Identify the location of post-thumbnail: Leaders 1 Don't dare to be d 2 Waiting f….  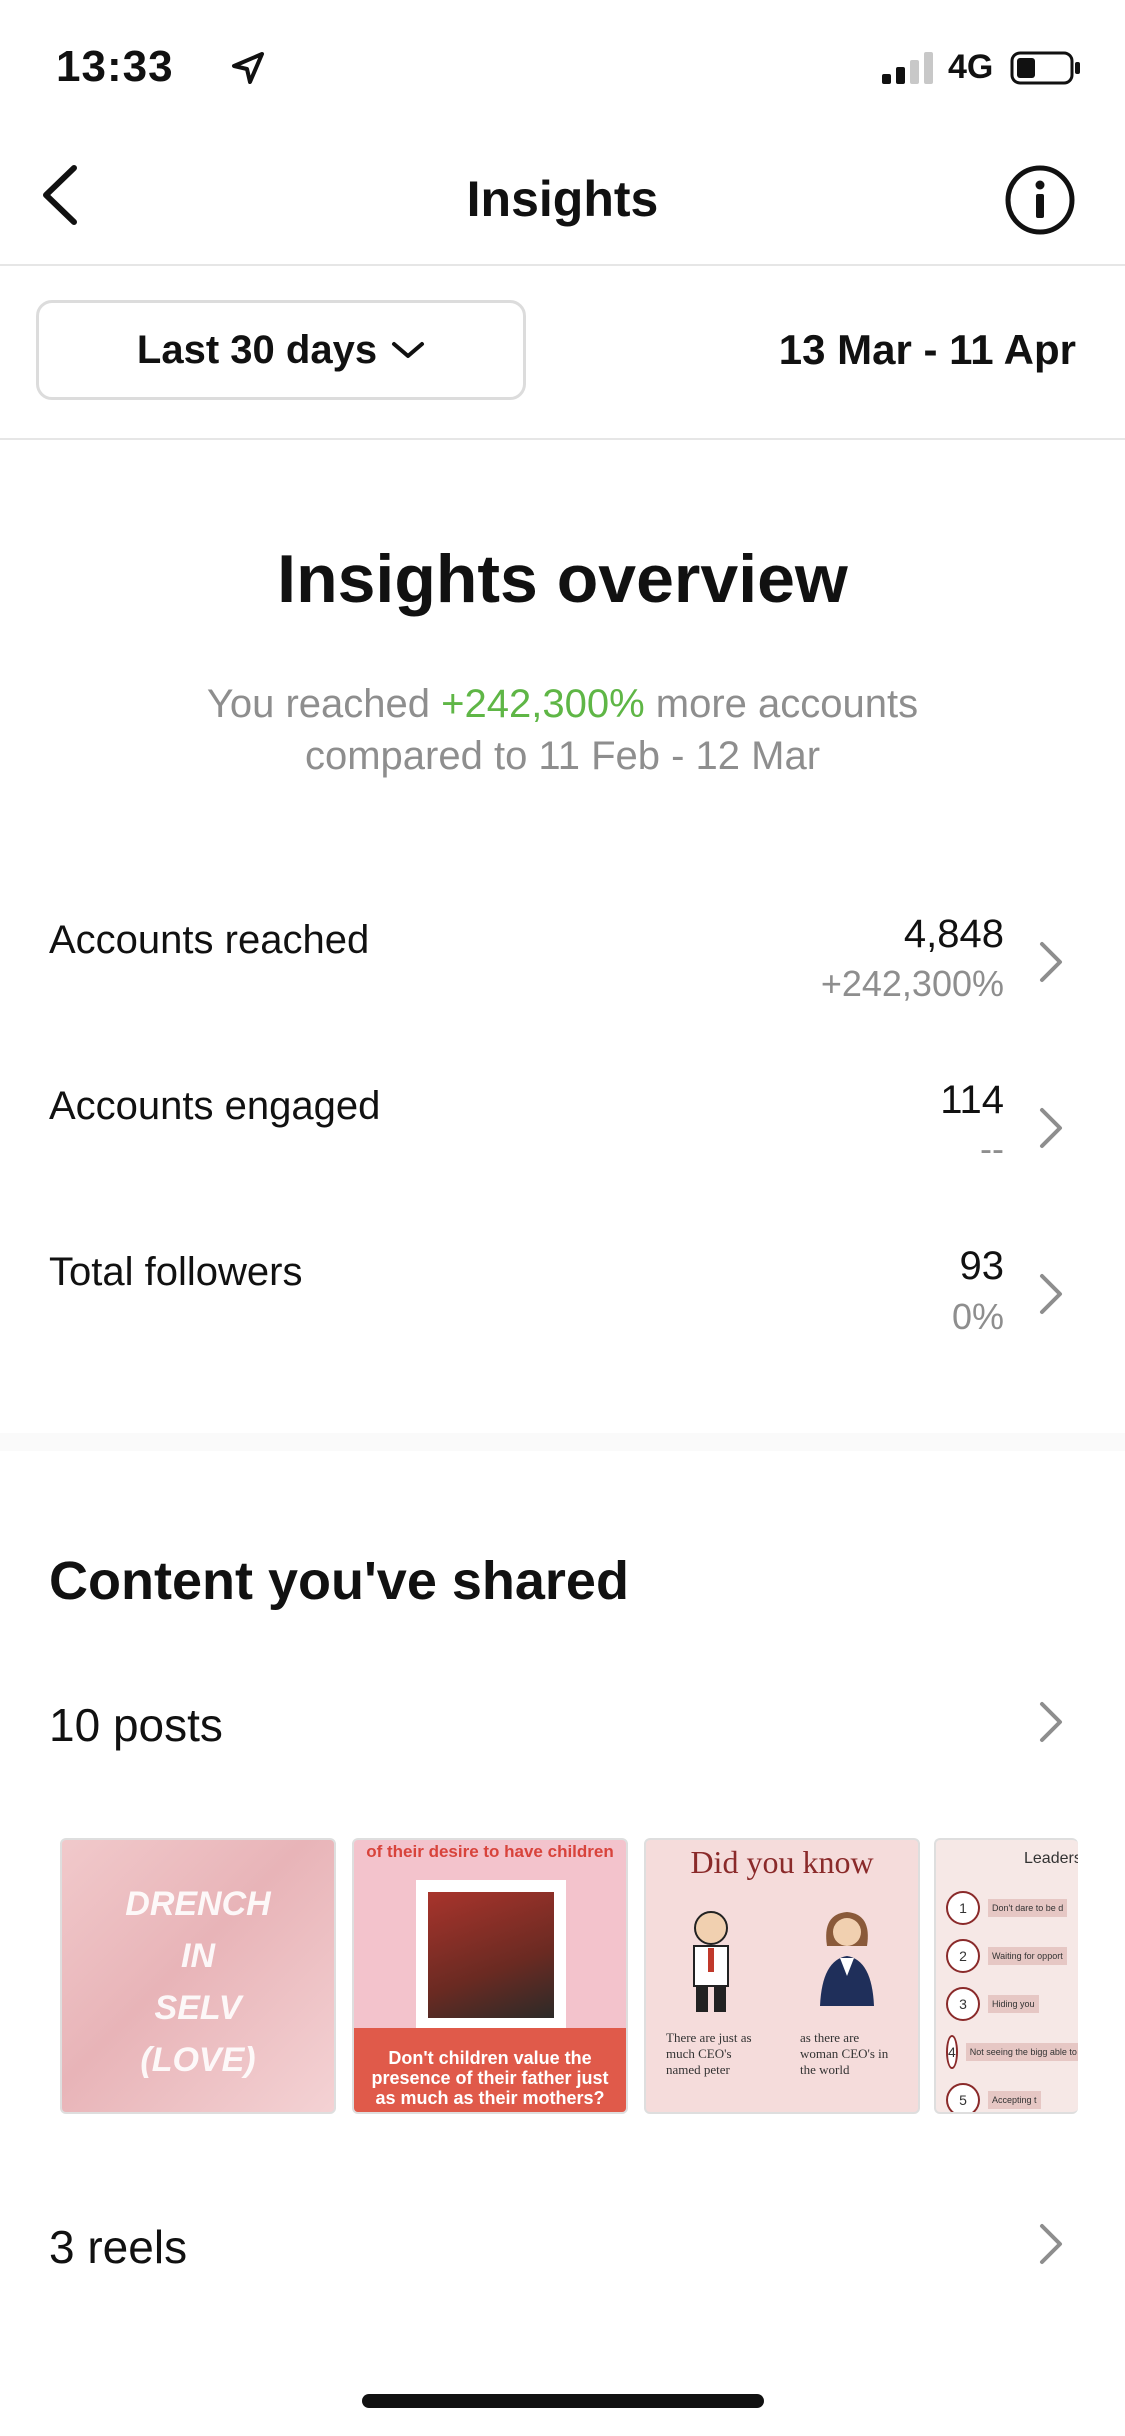
(1006, 1976).